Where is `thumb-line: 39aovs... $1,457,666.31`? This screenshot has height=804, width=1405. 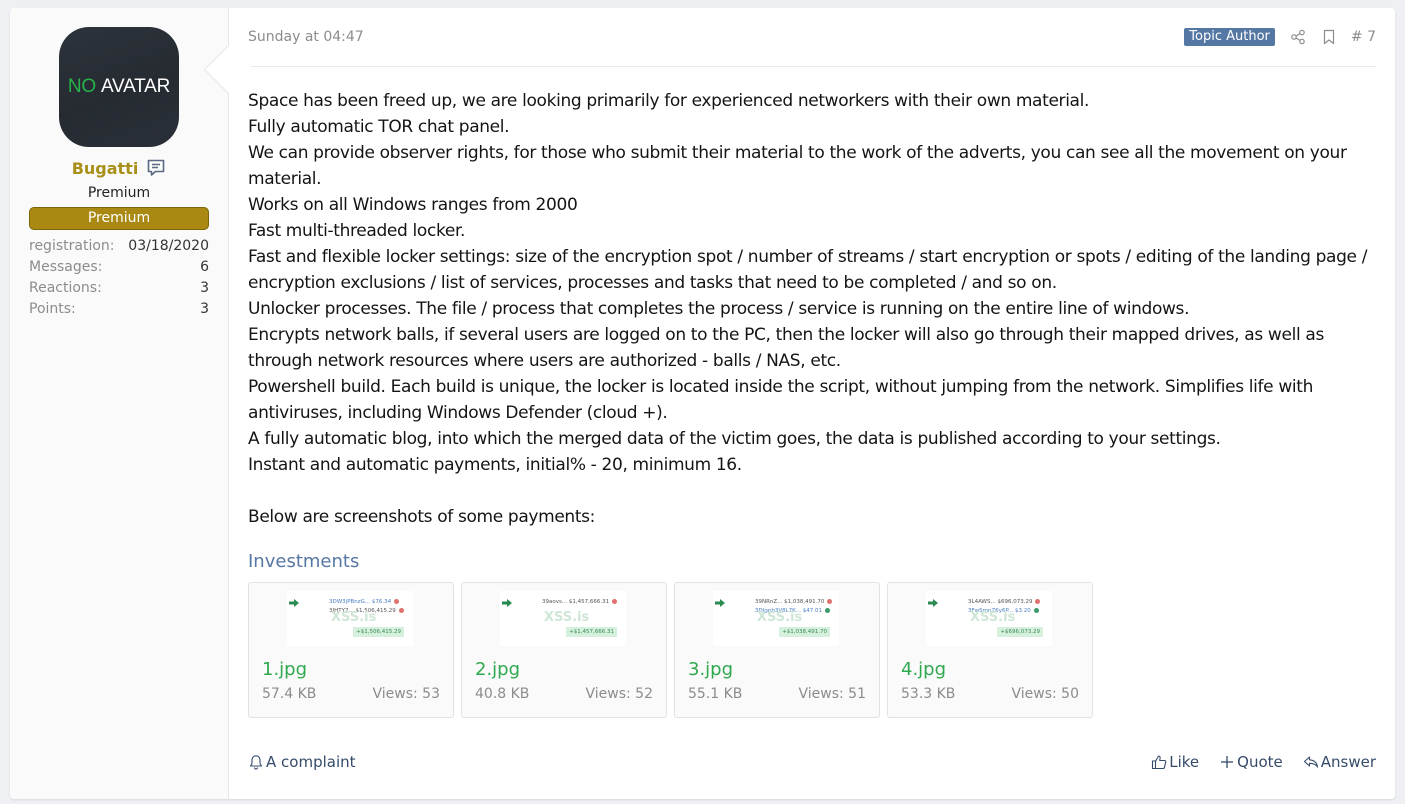
thumb-line: 39aovs... $1,457,666.31 is located at coordinates (580, 602).